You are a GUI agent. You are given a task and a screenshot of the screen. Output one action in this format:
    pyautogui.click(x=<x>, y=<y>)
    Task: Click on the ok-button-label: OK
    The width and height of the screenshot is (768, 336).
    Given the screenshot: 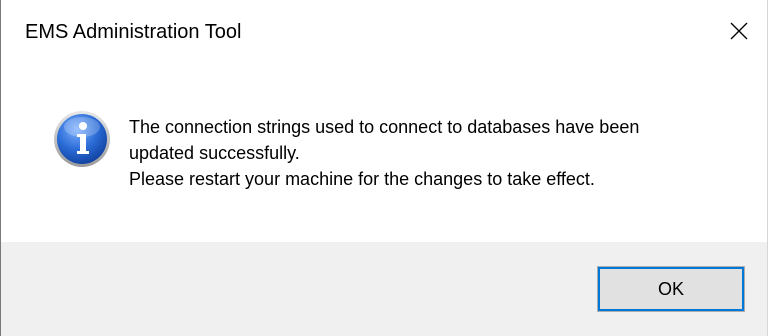 What is the action you would take?
    pyautogui.click(x=670, y=288)
    